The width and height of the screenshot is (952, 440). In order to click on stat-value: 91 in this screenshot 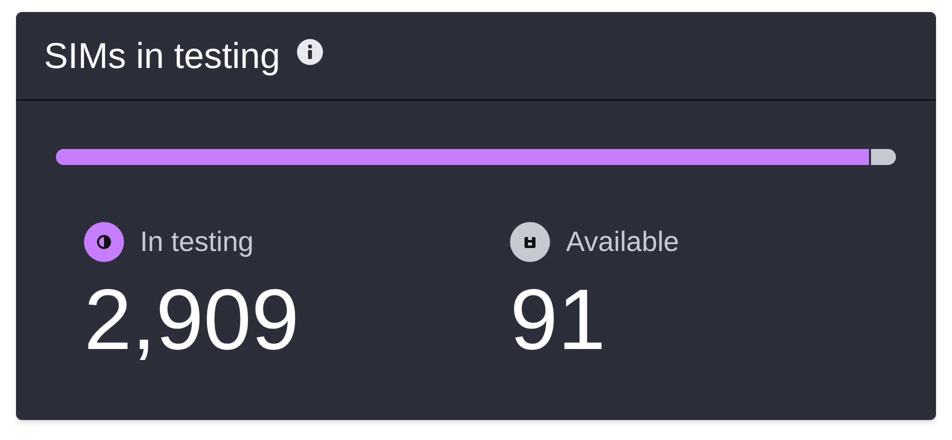, I will do `click(558, 320)`.